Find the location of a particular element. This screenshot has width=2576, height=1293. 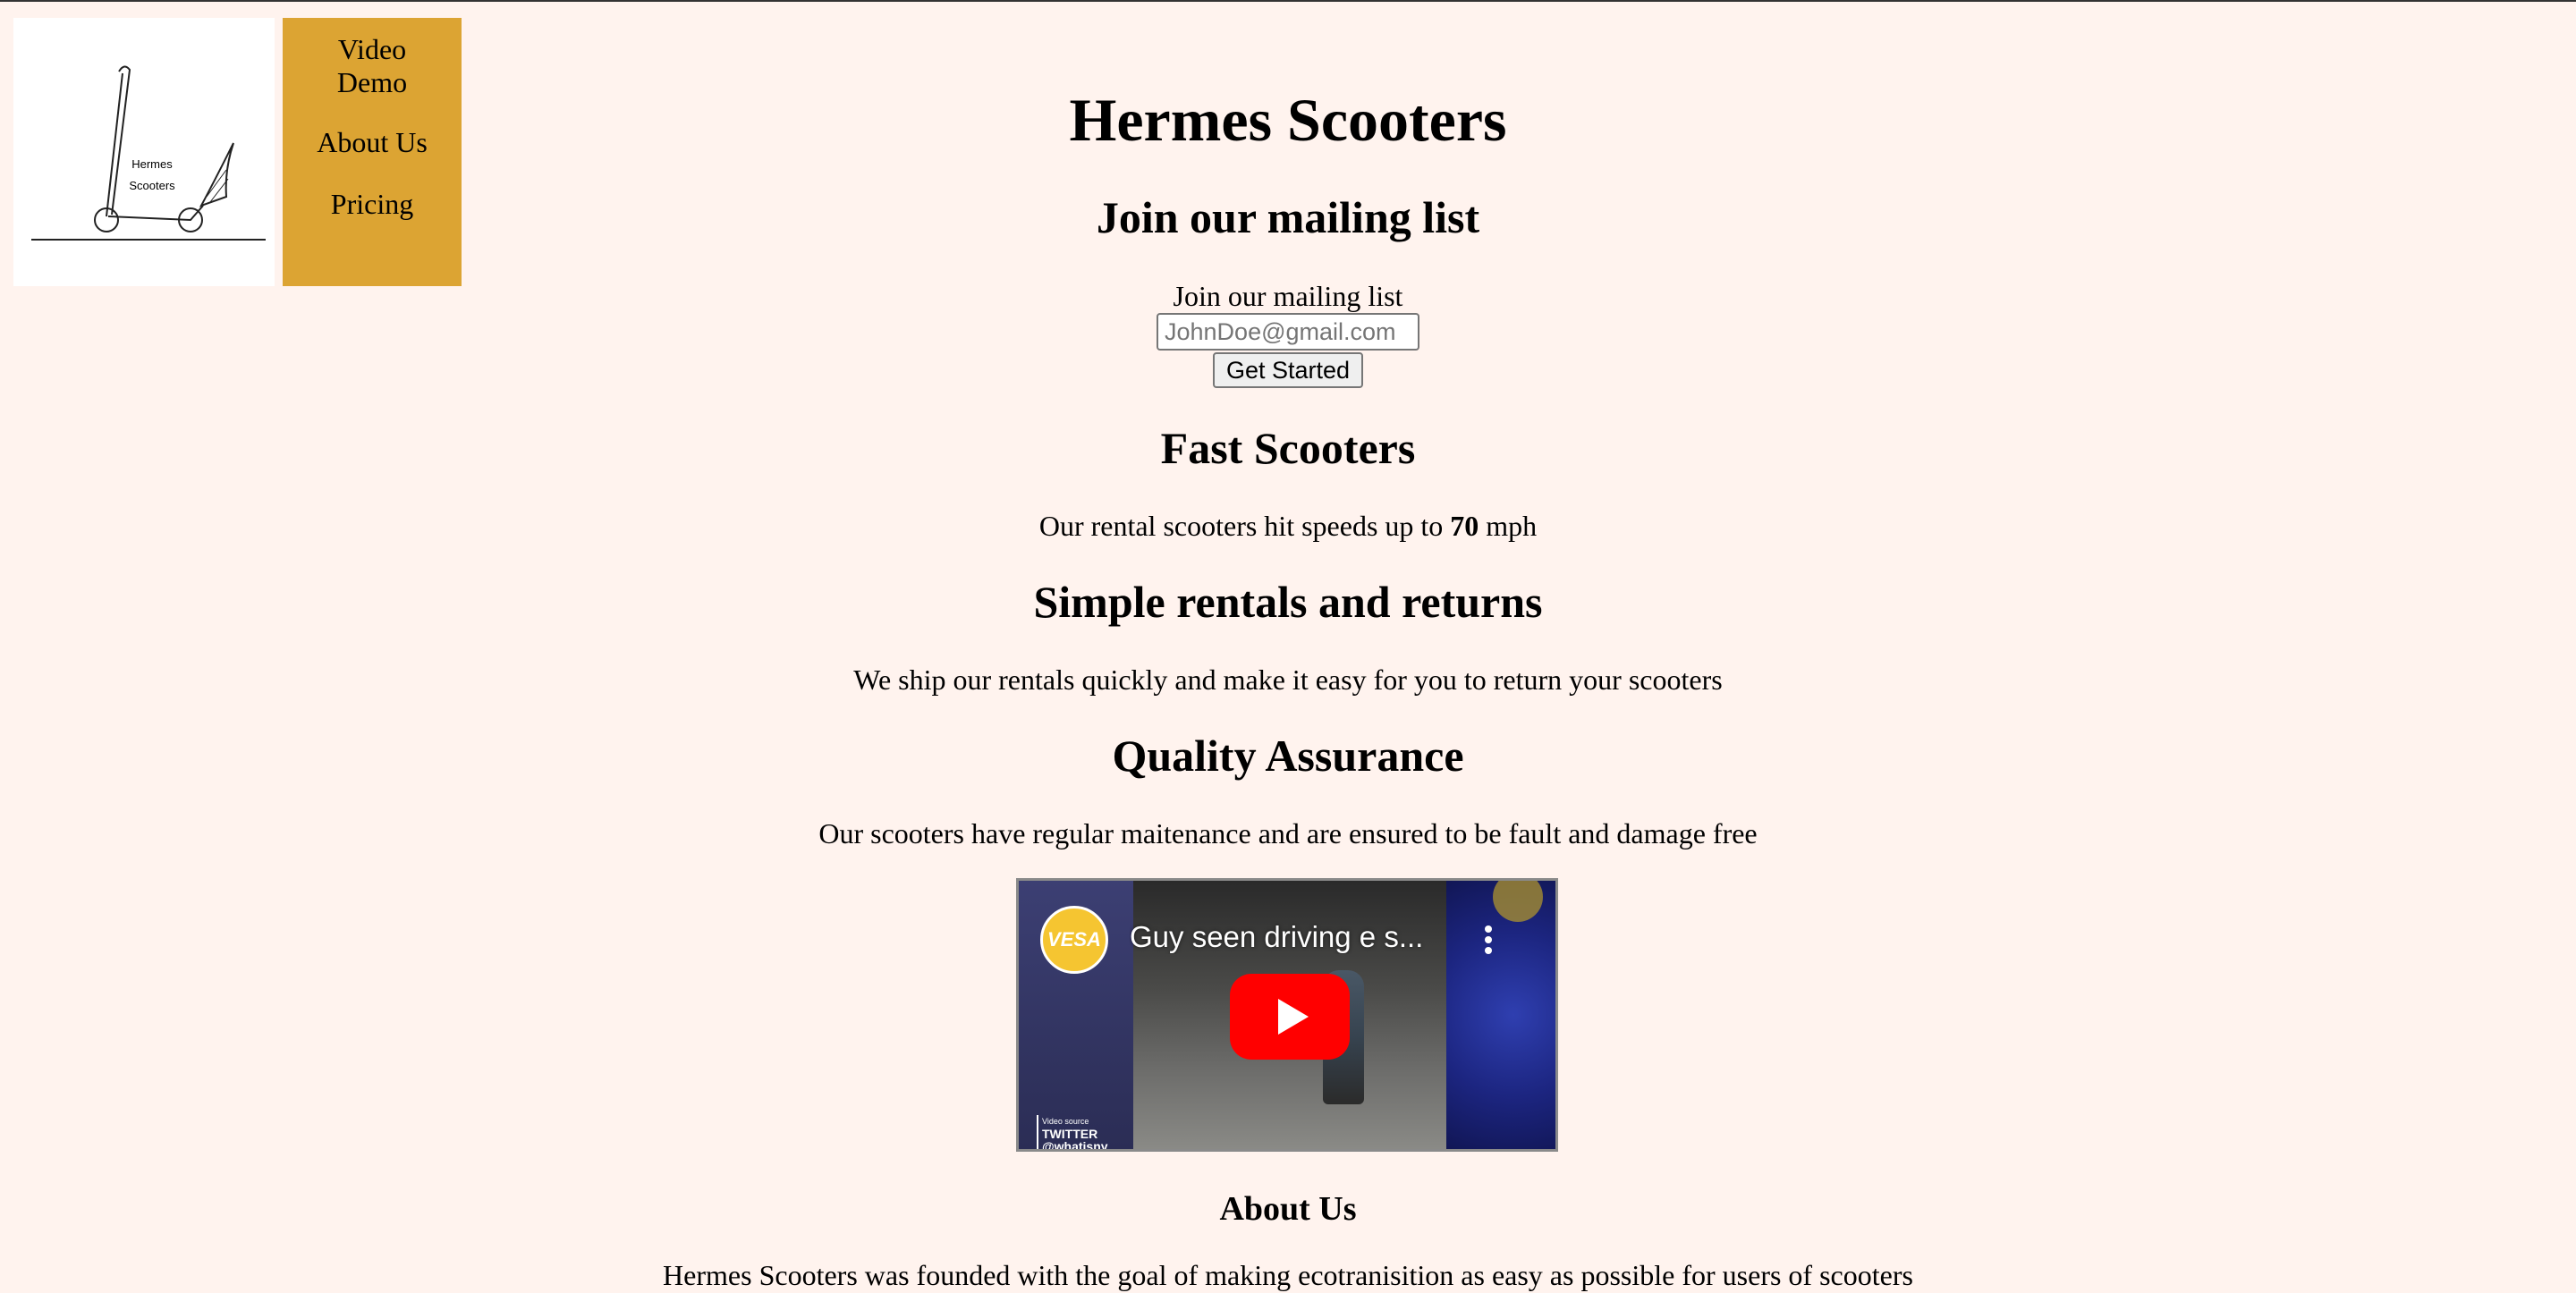

quality-heading: Quality Assurance is located at coordinates (1288, 756).